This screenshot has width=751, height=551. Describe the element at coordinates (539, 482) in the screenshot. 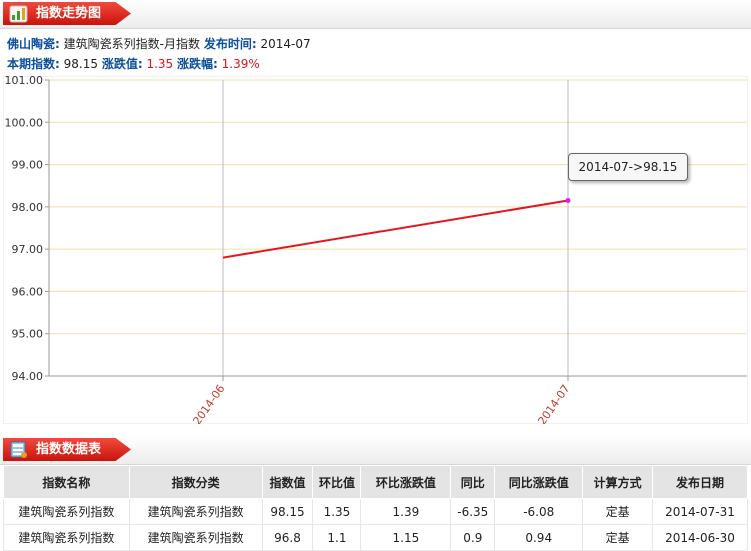

I see `header-yoy-change: 同比涨跌值` at that location.